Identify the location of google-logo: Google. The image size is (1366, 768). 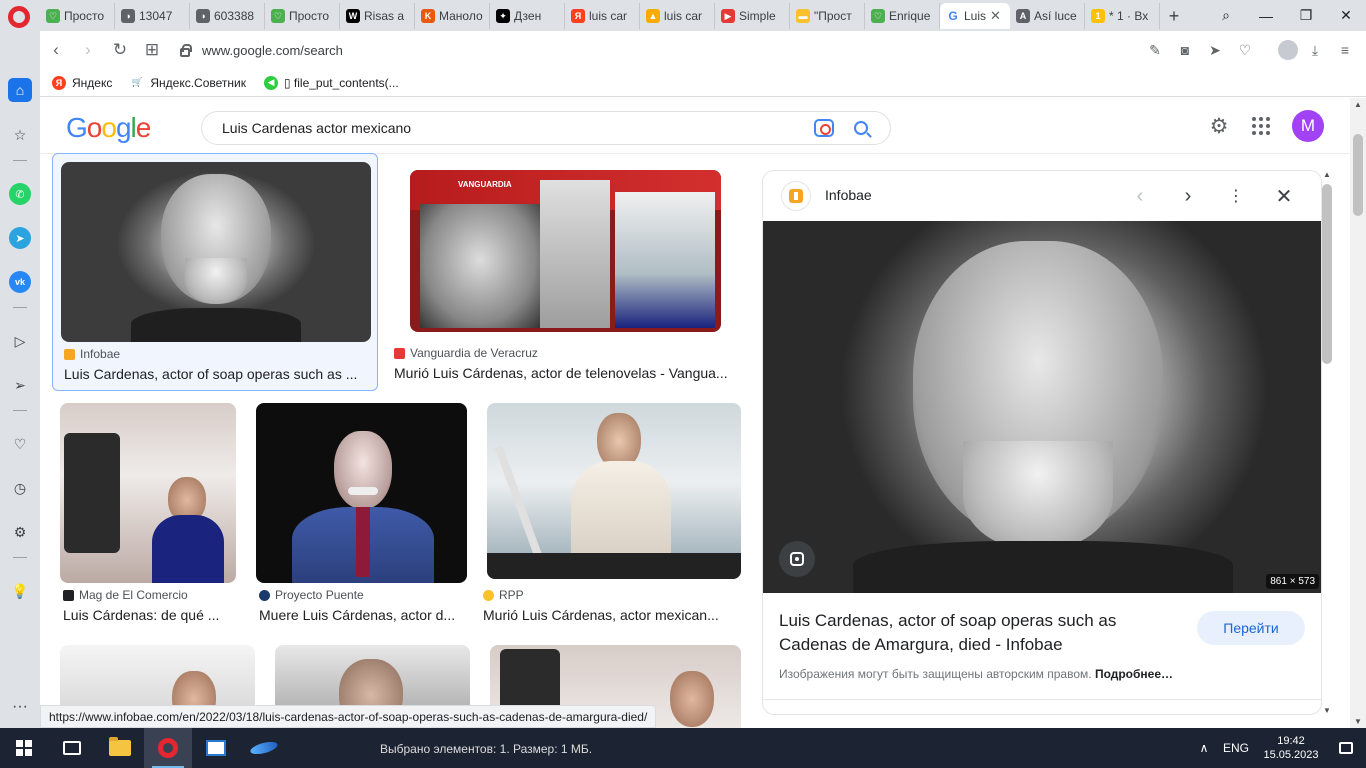
(108, 128).